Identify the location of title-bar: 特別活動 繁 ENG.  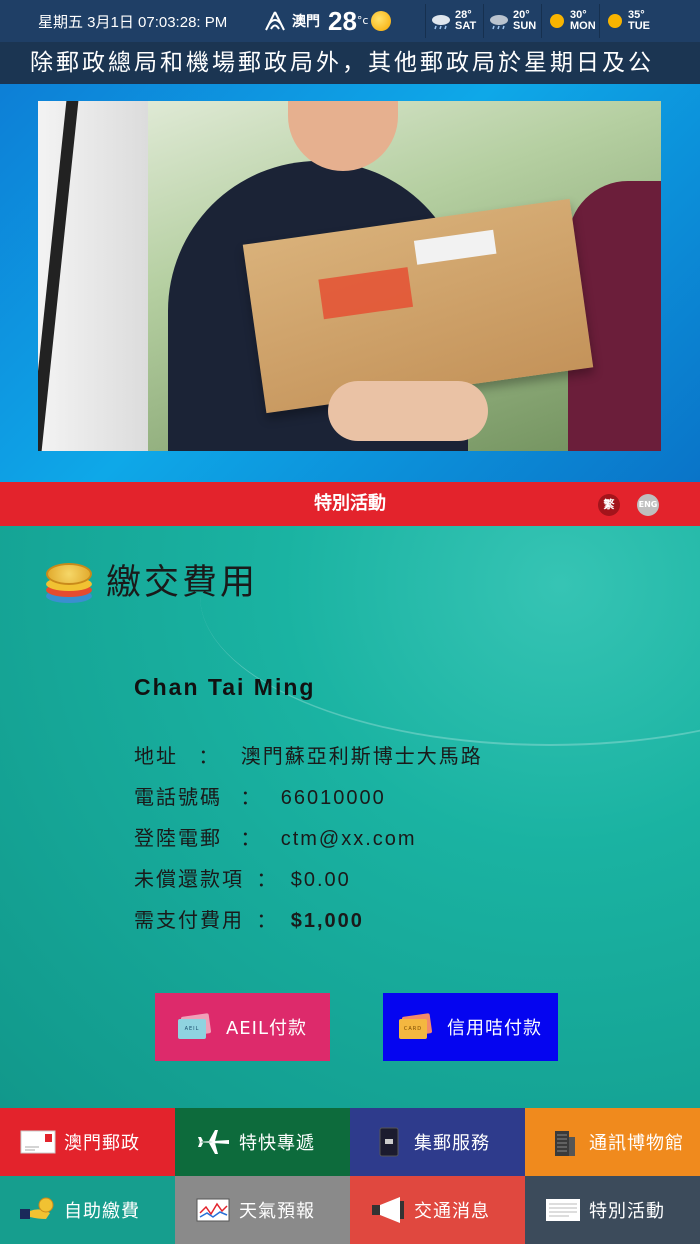
(350, 504).